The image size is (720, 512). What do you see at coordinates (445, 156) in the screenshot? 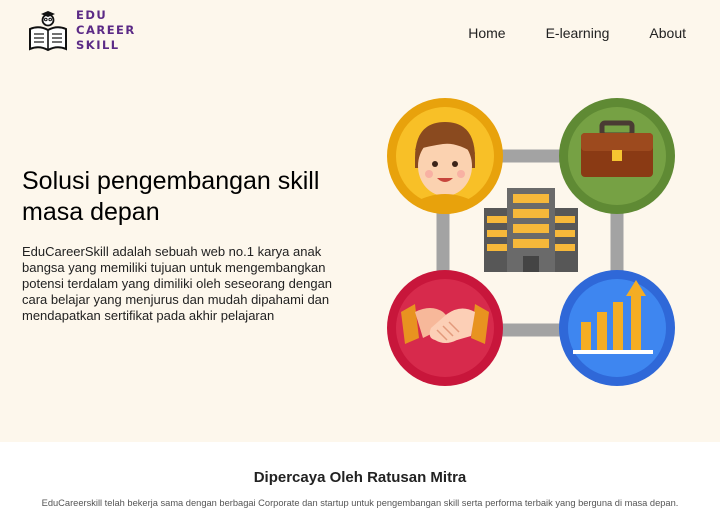
I see `person-avatar-icon` at bounding box center [445, 156].